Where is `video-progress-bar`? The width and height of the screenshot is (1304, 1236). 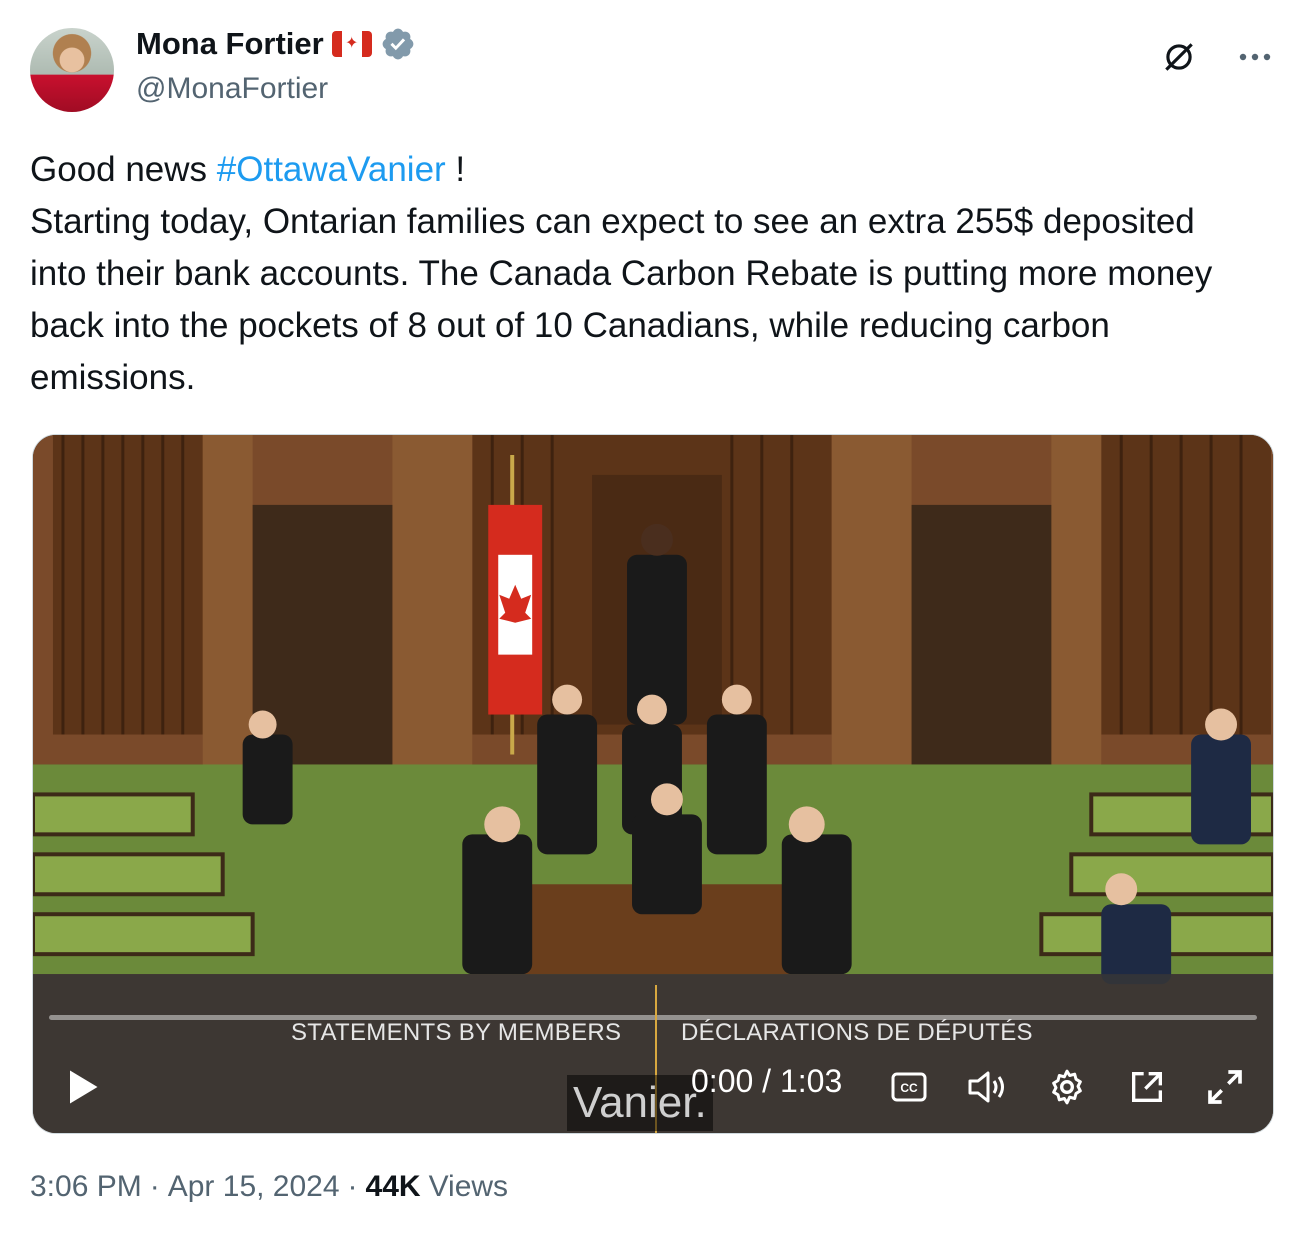
video-progress-bar is located at coordinates (653, 1017).